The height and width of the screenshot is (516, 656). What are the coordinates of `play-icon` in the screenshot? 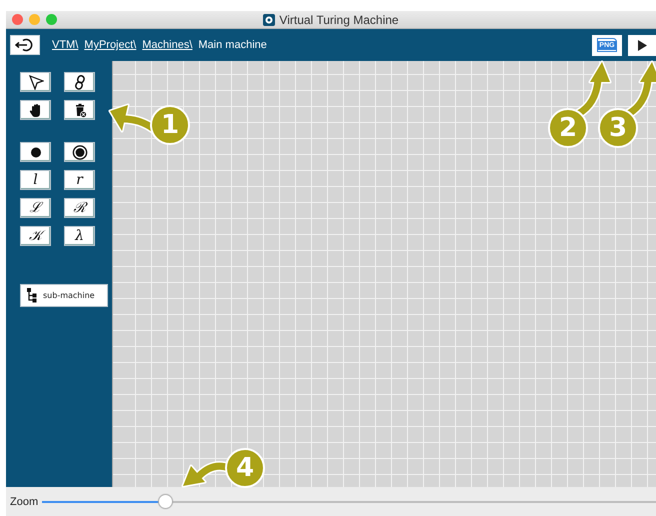 It's located at (642, 45).